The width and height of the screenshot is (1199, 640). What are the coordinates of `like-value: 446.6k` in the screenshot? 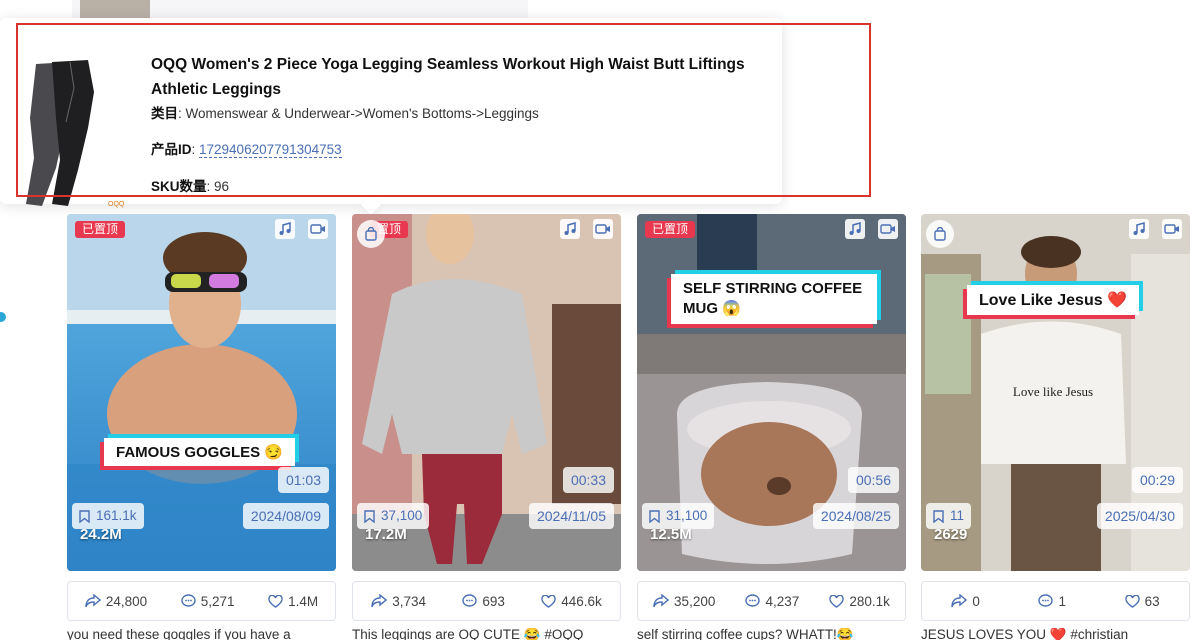 It's located at (581, 601).